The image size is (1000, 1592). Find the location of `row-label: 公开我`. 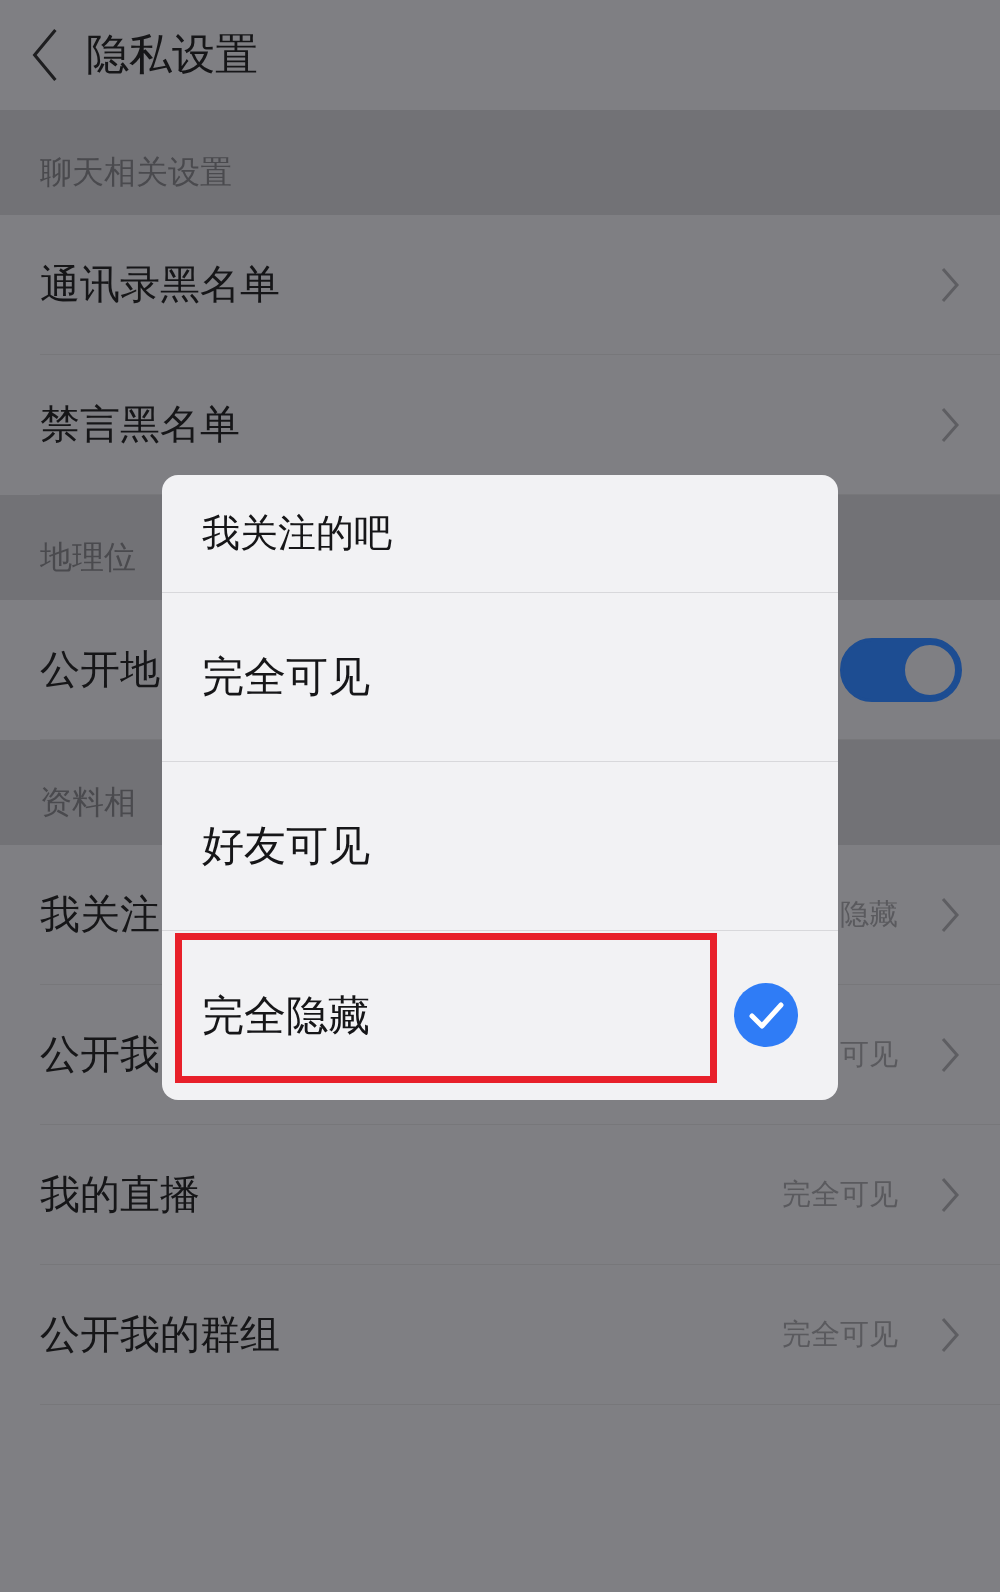

row-label: 公开我 is located at coordinates (100, 1054).